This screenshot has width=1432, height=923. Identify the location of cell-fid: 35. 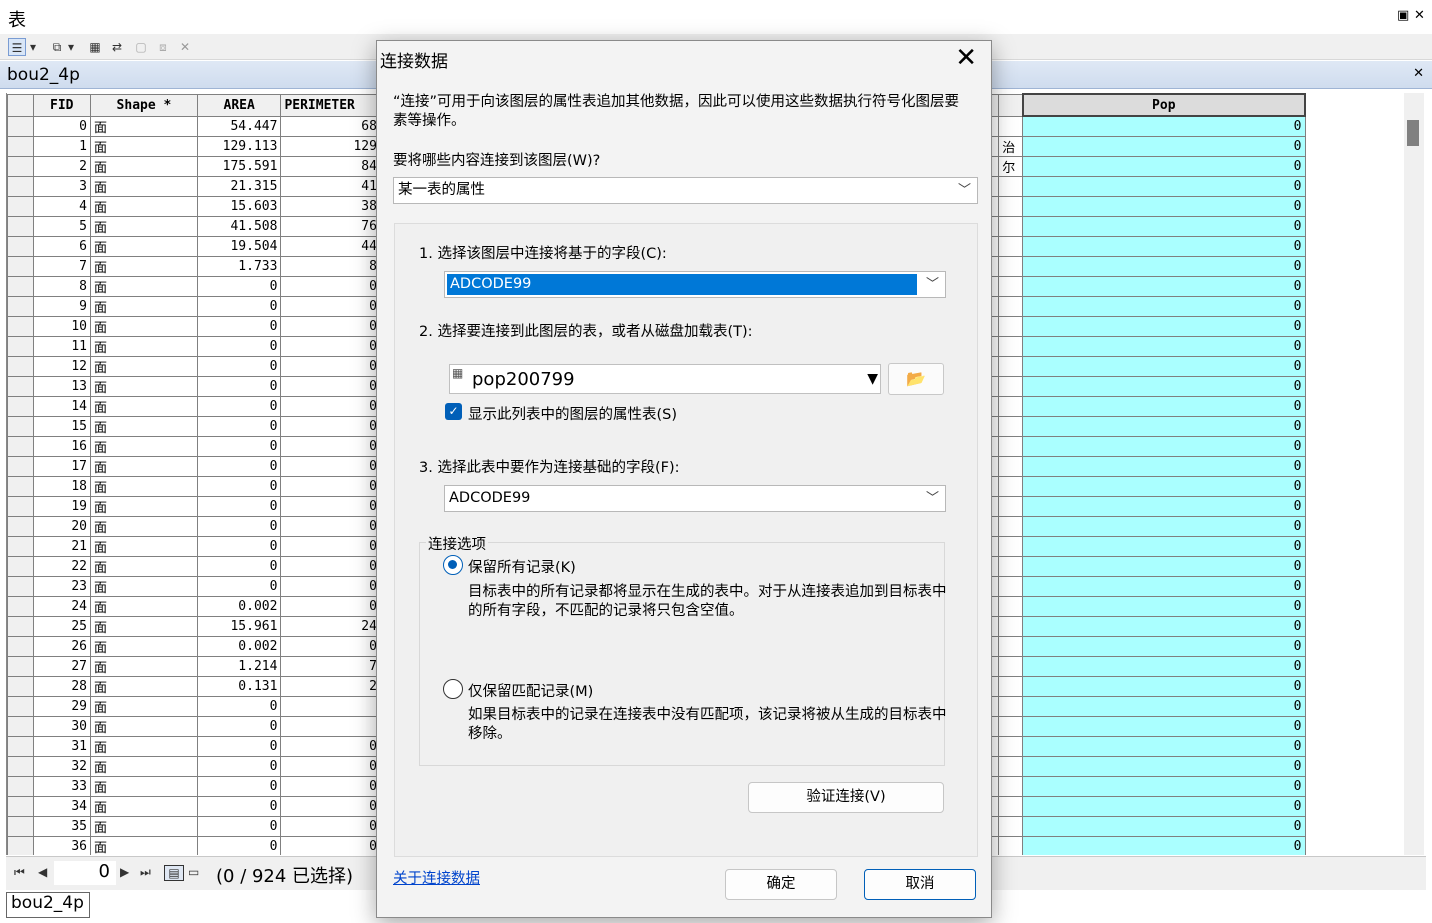
(61, 826).